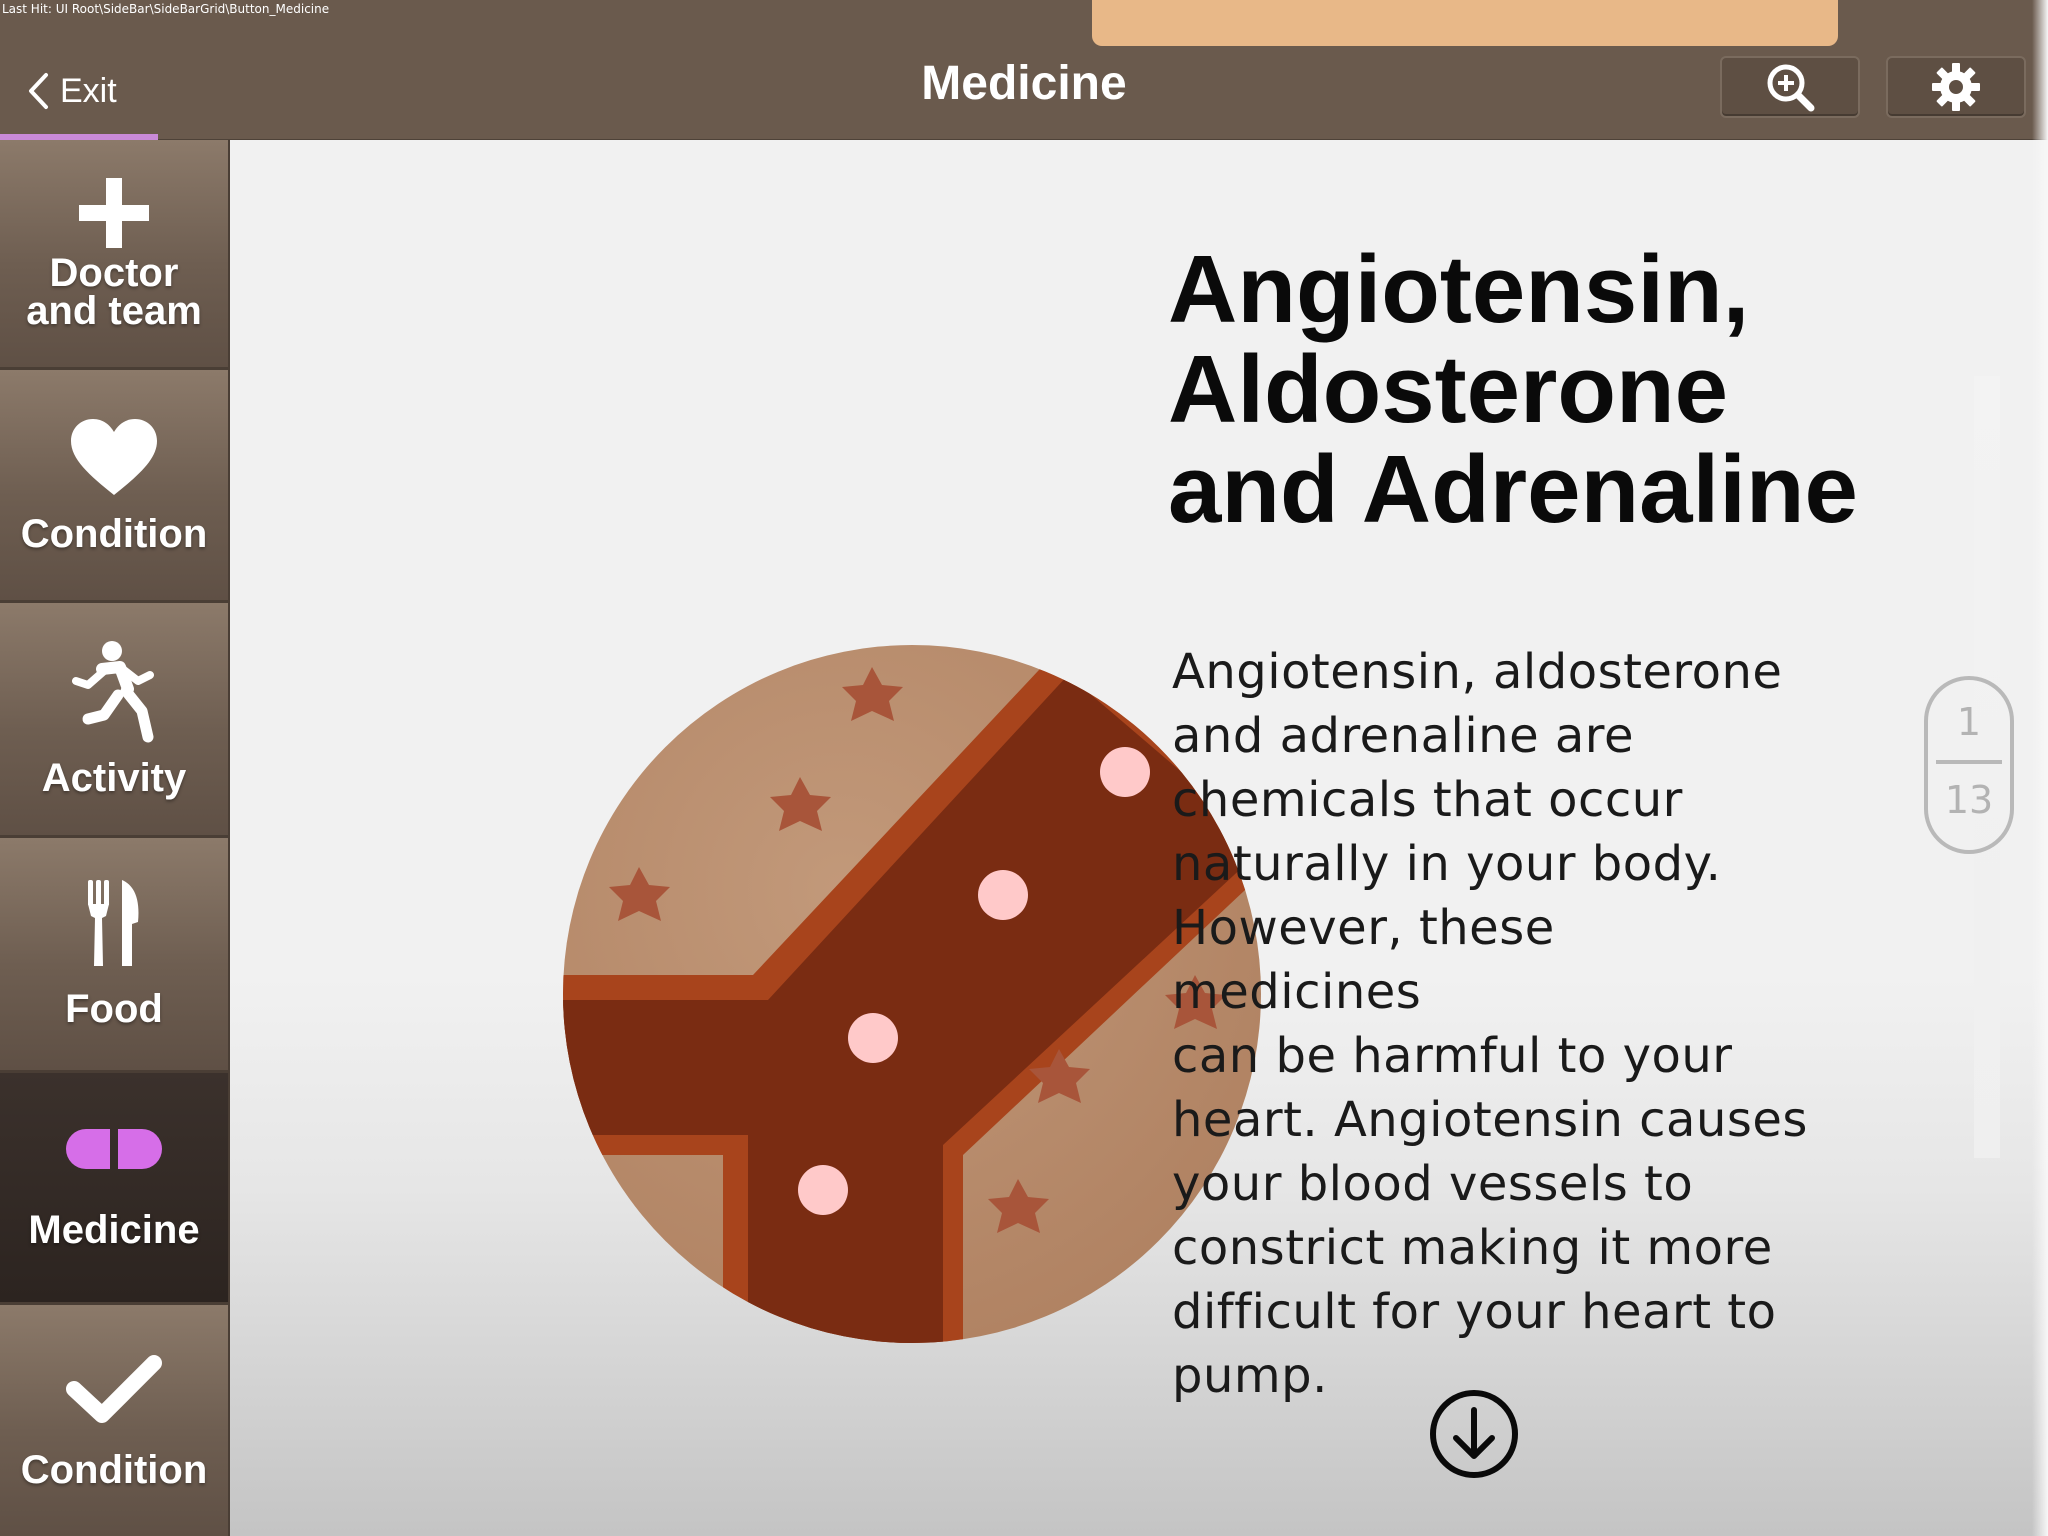 This screenshot has width=2048, height=1536. I want to click on scroll-down-button, so click(1474, 1434).